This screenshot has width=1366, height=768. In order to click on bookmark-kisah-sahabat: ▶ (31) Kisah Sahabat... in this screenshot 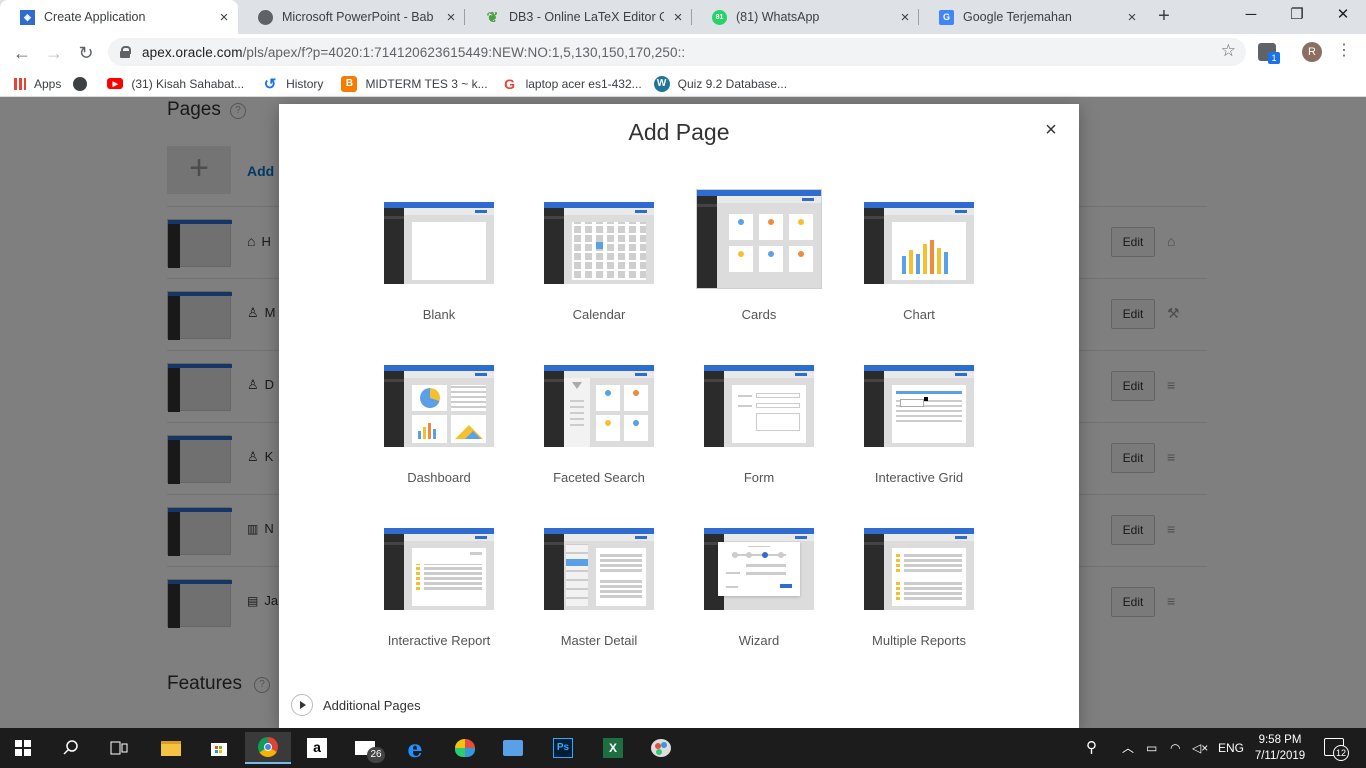, I will do `click(175, 84)`.